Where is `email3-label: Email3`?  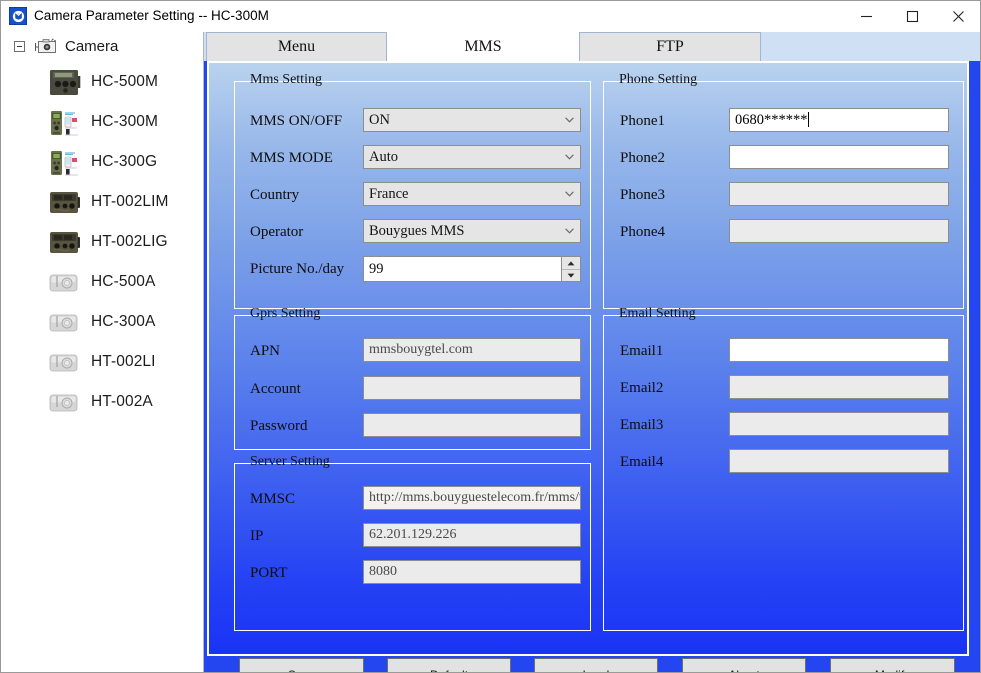
email3-label: Email3 is located at coordinates (642, 425).